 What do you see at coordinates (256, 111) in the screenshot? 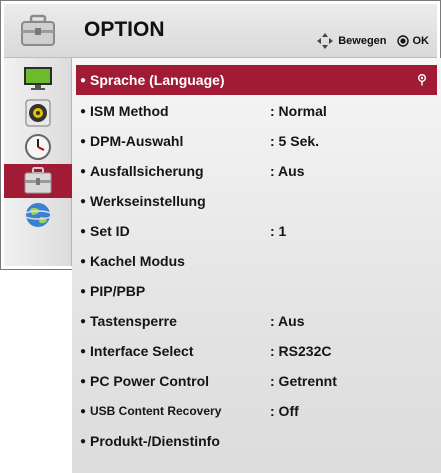
I see `menu-item-ism-method: ● ISM Method : Normal` at bounding box center [256, 111].